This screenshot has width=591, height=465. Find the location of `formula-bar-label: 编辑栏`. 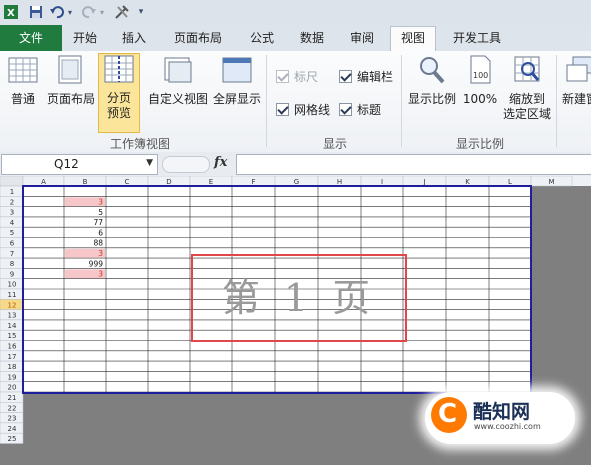

formula-bar-label: 编辑栏 is located at coordinates (375, 77).